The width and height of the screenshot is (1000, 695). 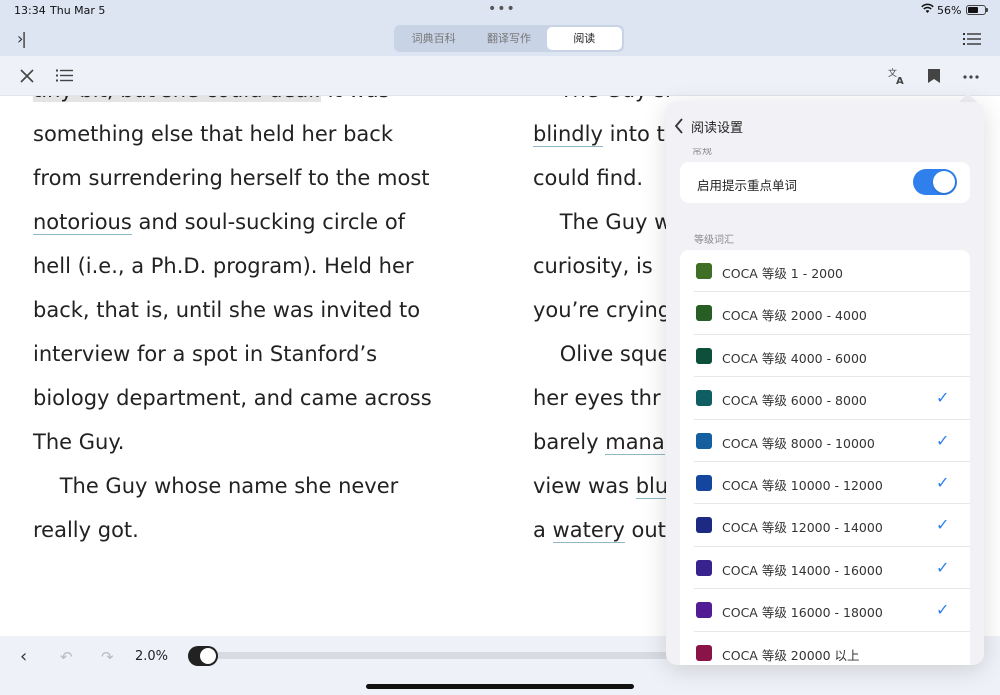 I want to click on level-row: COCA 等级 10000 - 12000 ✓, so click(x=825, y=483).